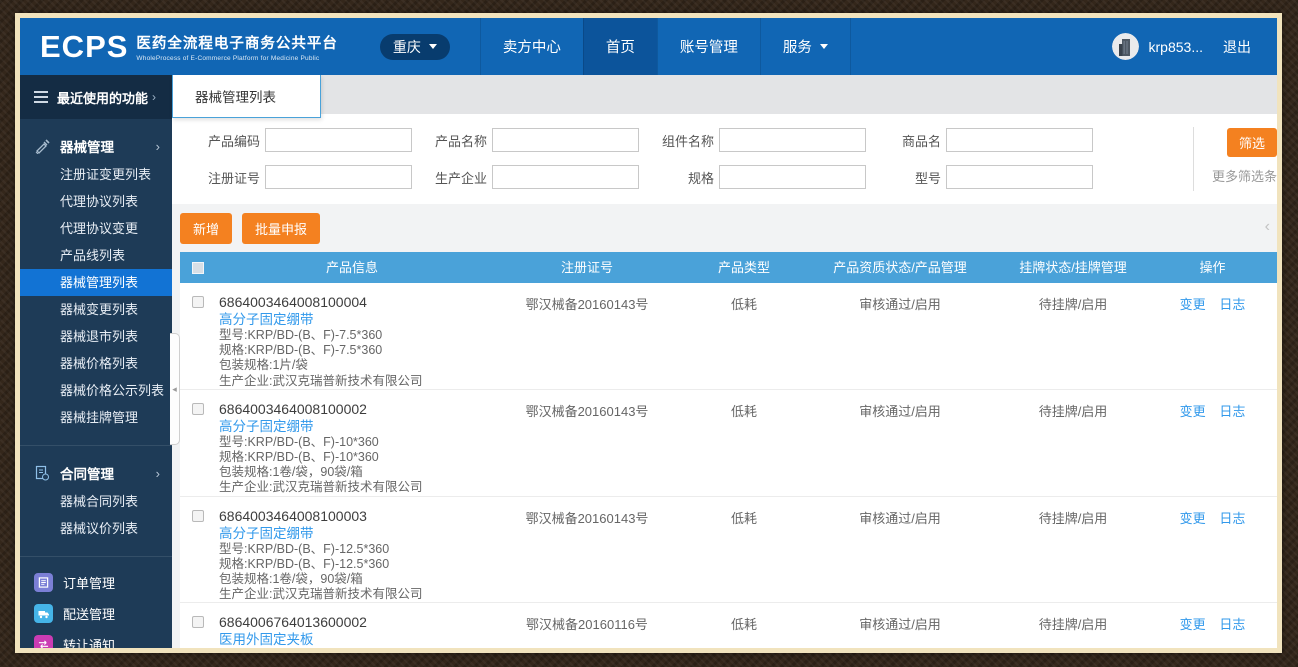 The width and height of the screenshot is (1298, 667). Describe the element at coordinates (338, 140) in the screenshot. I see `product-code-input` at that location.